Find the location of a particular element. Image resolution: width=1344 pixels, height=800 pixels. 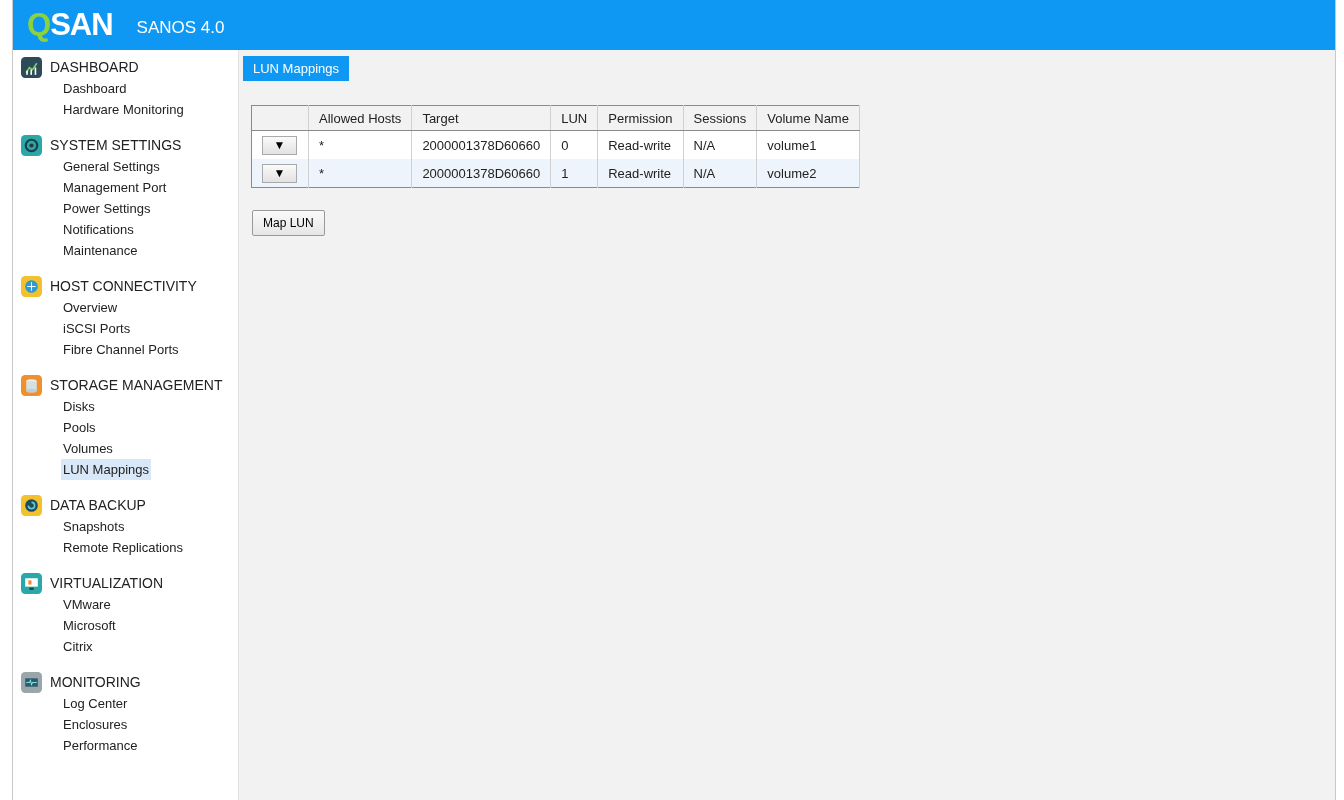

gear-icon is located at coordinates (31, 145).